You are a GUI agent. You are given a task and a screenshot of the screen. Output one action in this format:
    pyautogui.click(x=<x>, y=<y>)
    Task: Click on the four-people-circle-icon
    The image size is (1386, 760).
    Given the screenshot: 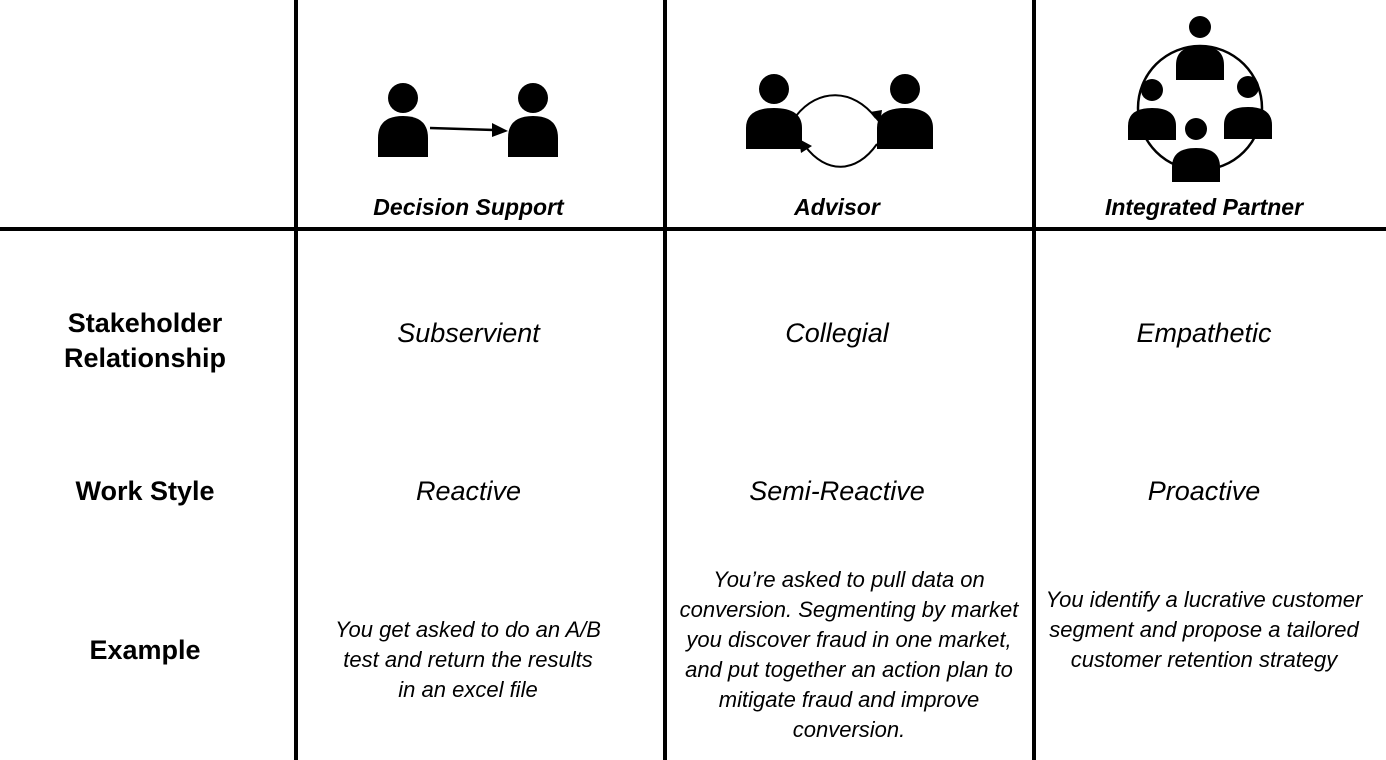 What is the action you would take?
    pyautogui.click(x=1200, y=98)
    